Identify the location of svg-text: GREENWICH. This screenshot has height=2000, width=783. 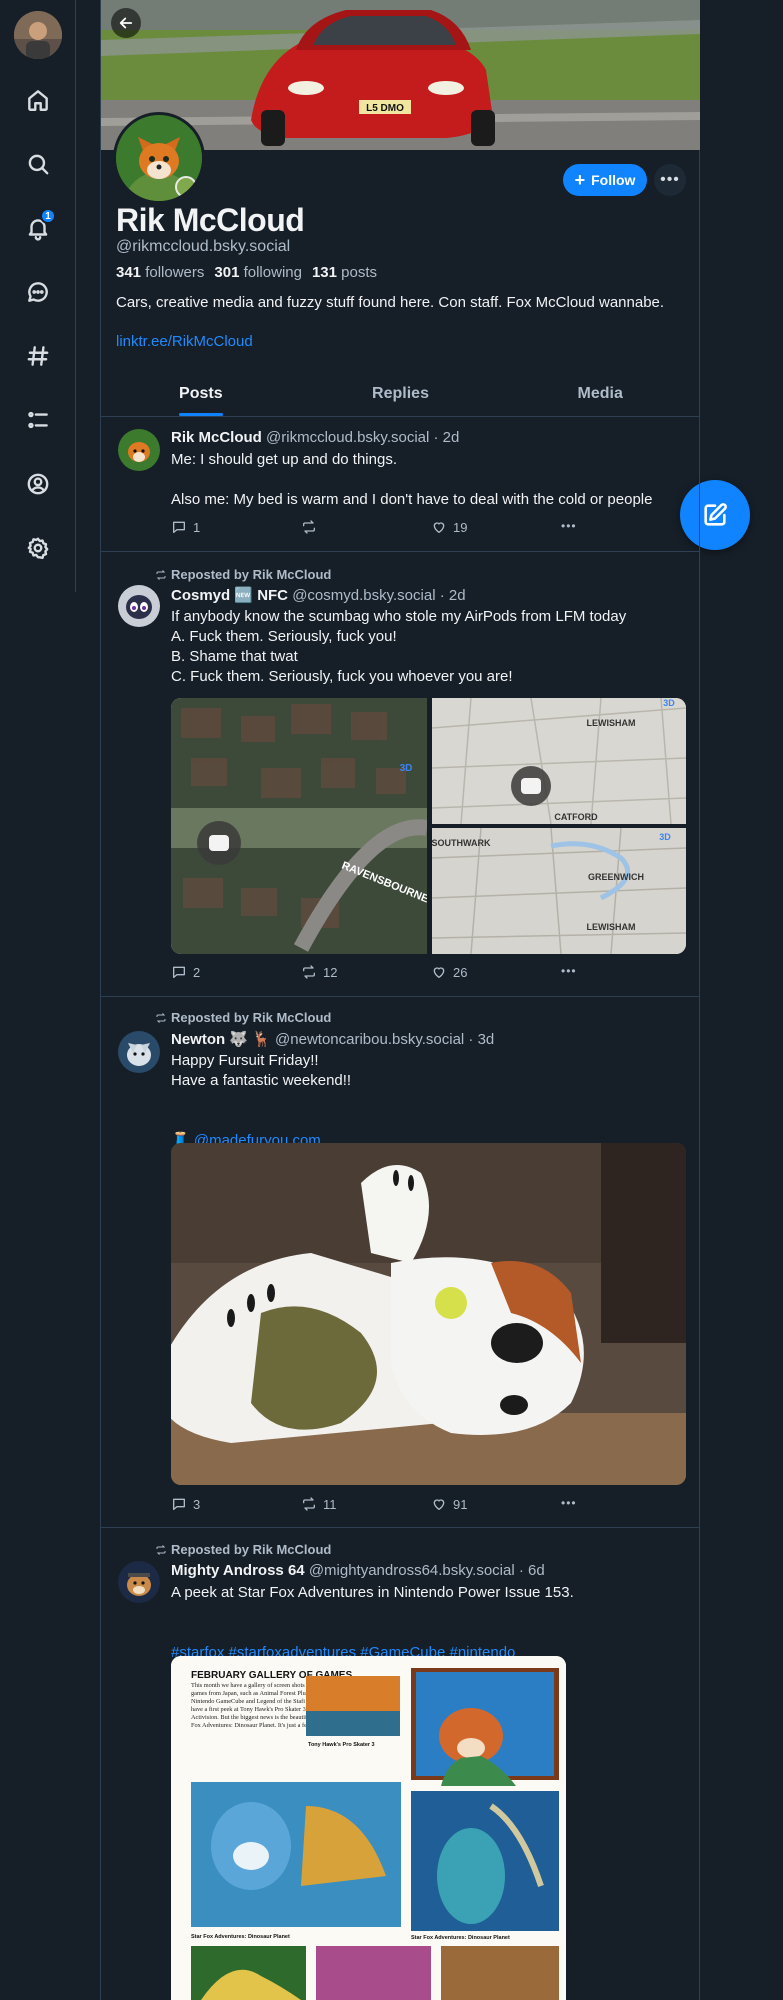
(616, 877).